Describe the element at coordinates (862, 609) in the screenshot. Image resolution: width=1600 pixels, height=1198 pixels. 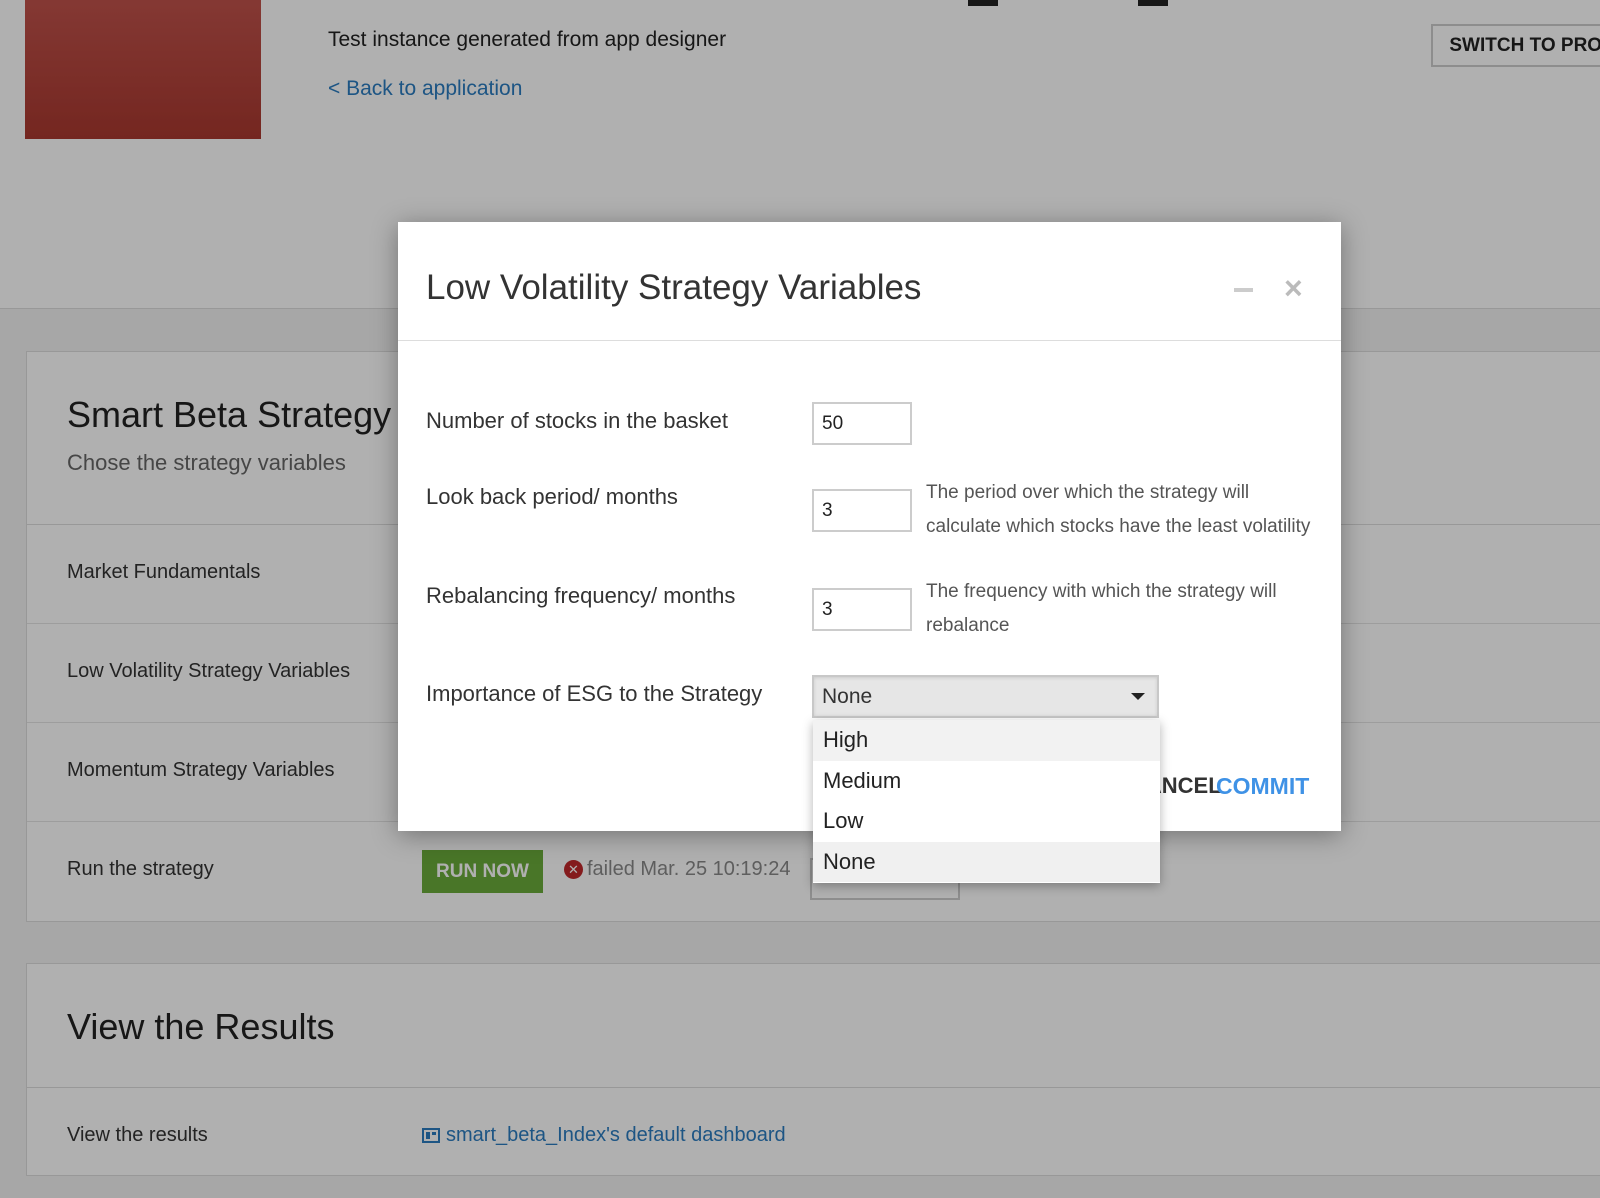
I see `rebalancing-frequency-input` at that location.